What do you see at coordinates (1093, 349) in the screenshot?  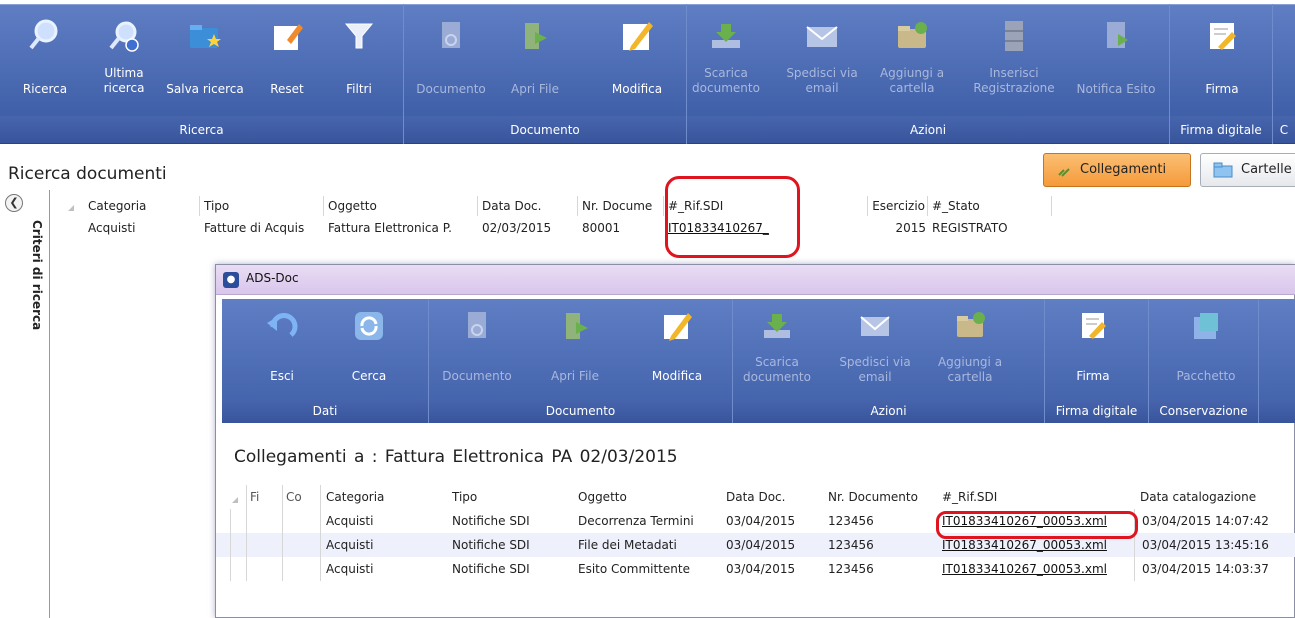 I see `dialog-firma-button: Firma` at bounding box center [1093, 349].